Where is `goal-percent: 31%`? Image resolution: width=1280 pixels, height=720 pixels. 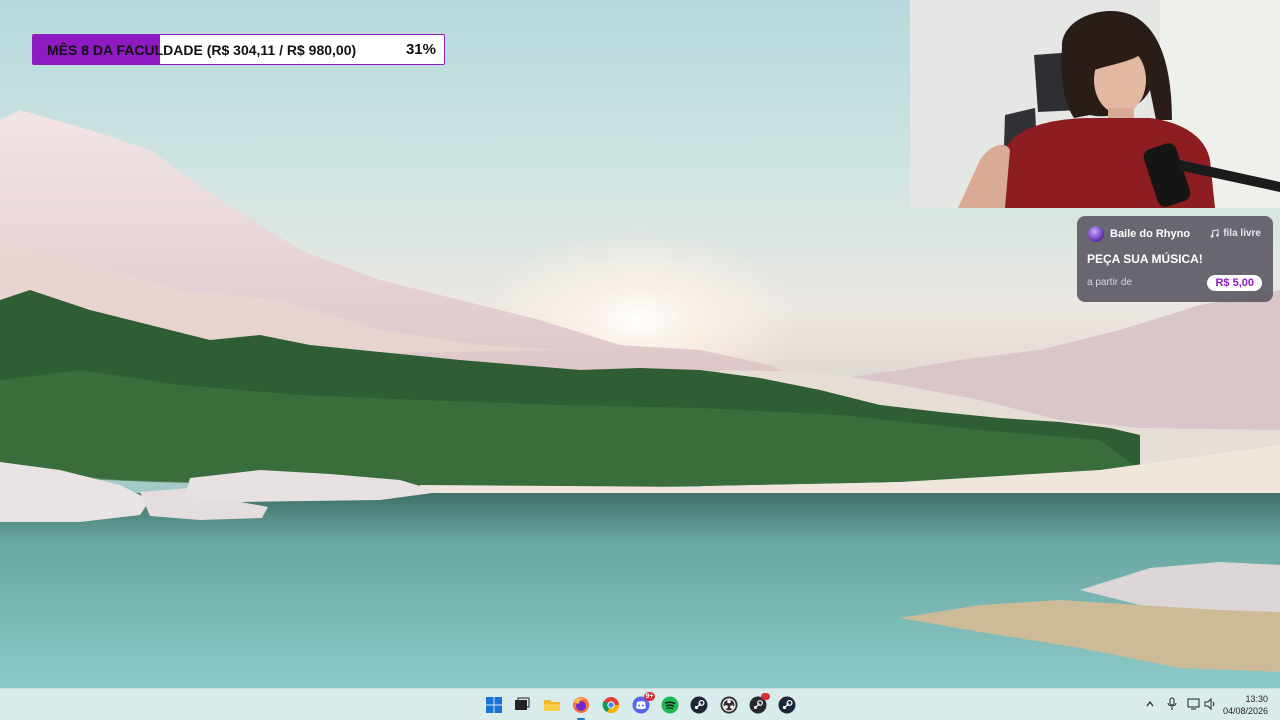 goal-percent: 31% is located at coordinates (420, 49).